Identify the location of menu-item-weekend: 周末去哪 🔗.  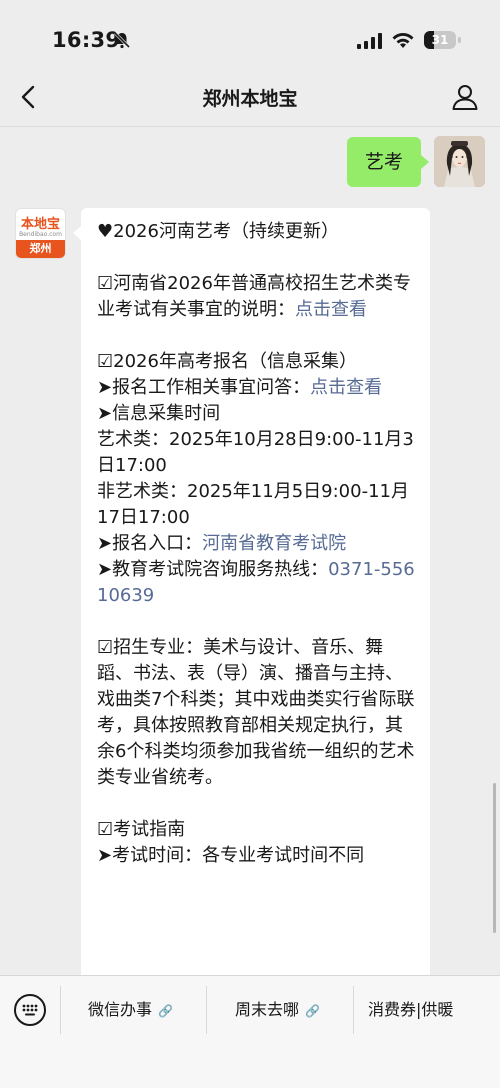
(277, 1010).